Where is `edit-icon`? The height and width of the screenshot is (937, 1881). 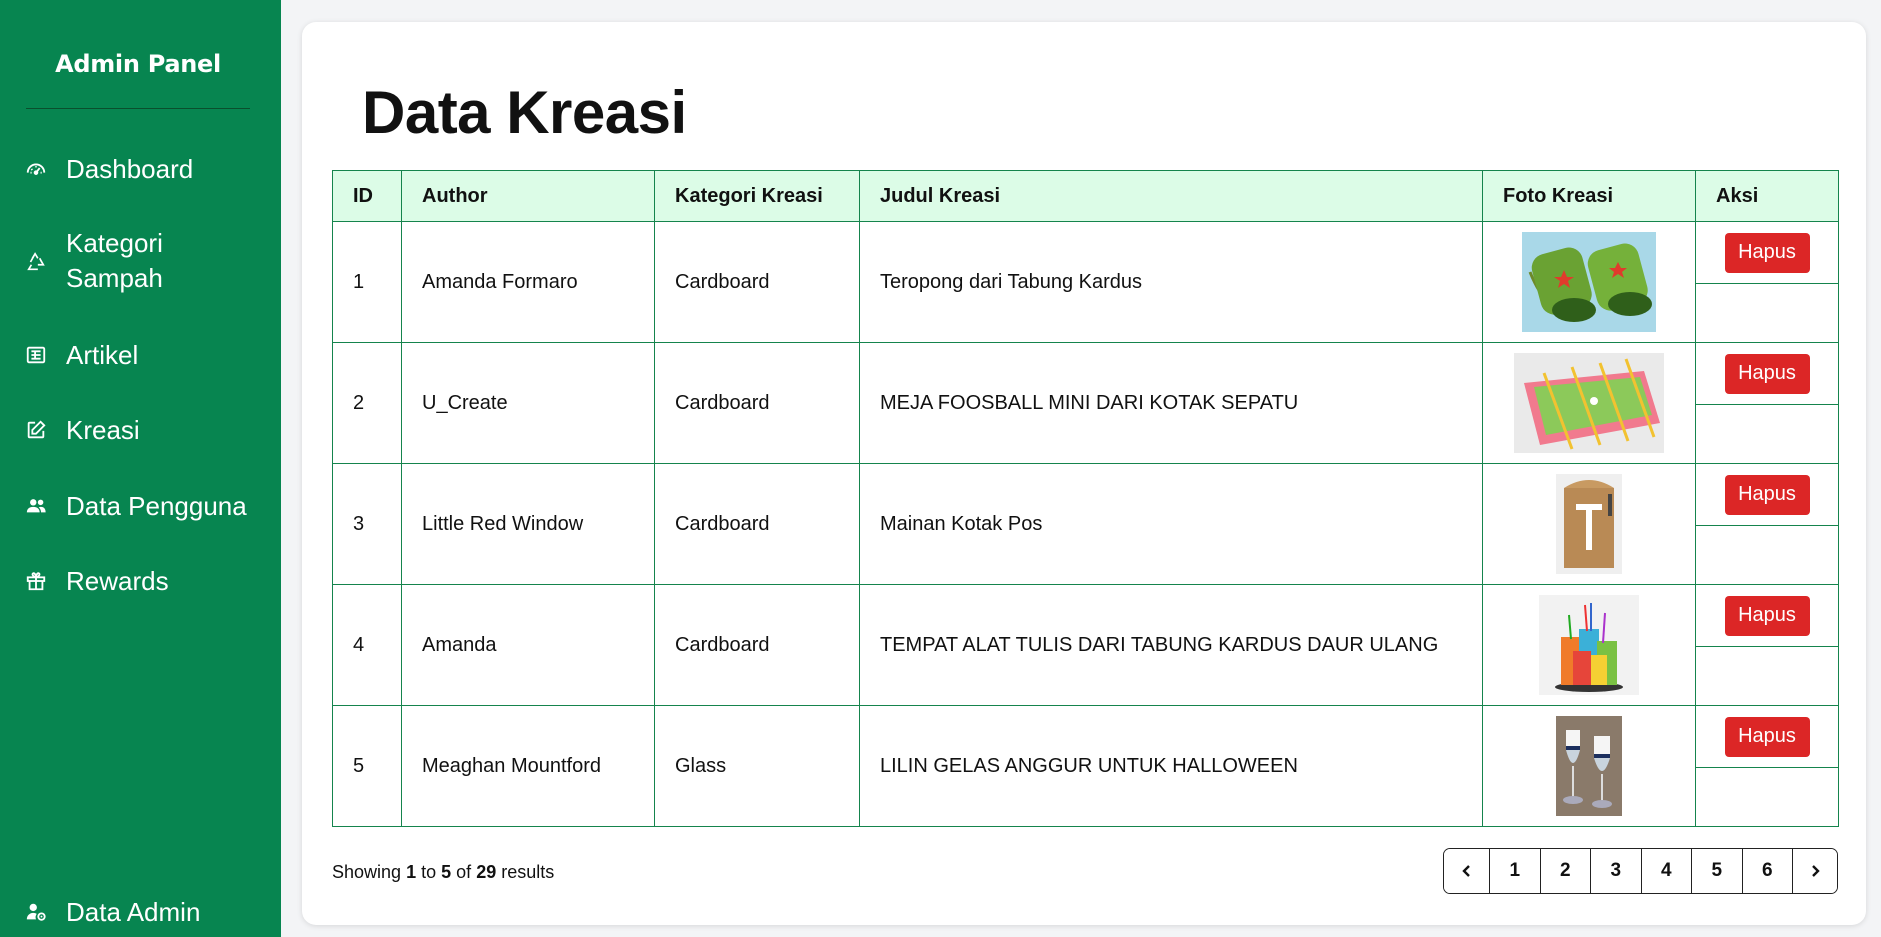
edit-icon is located at coordinates (36, 430).